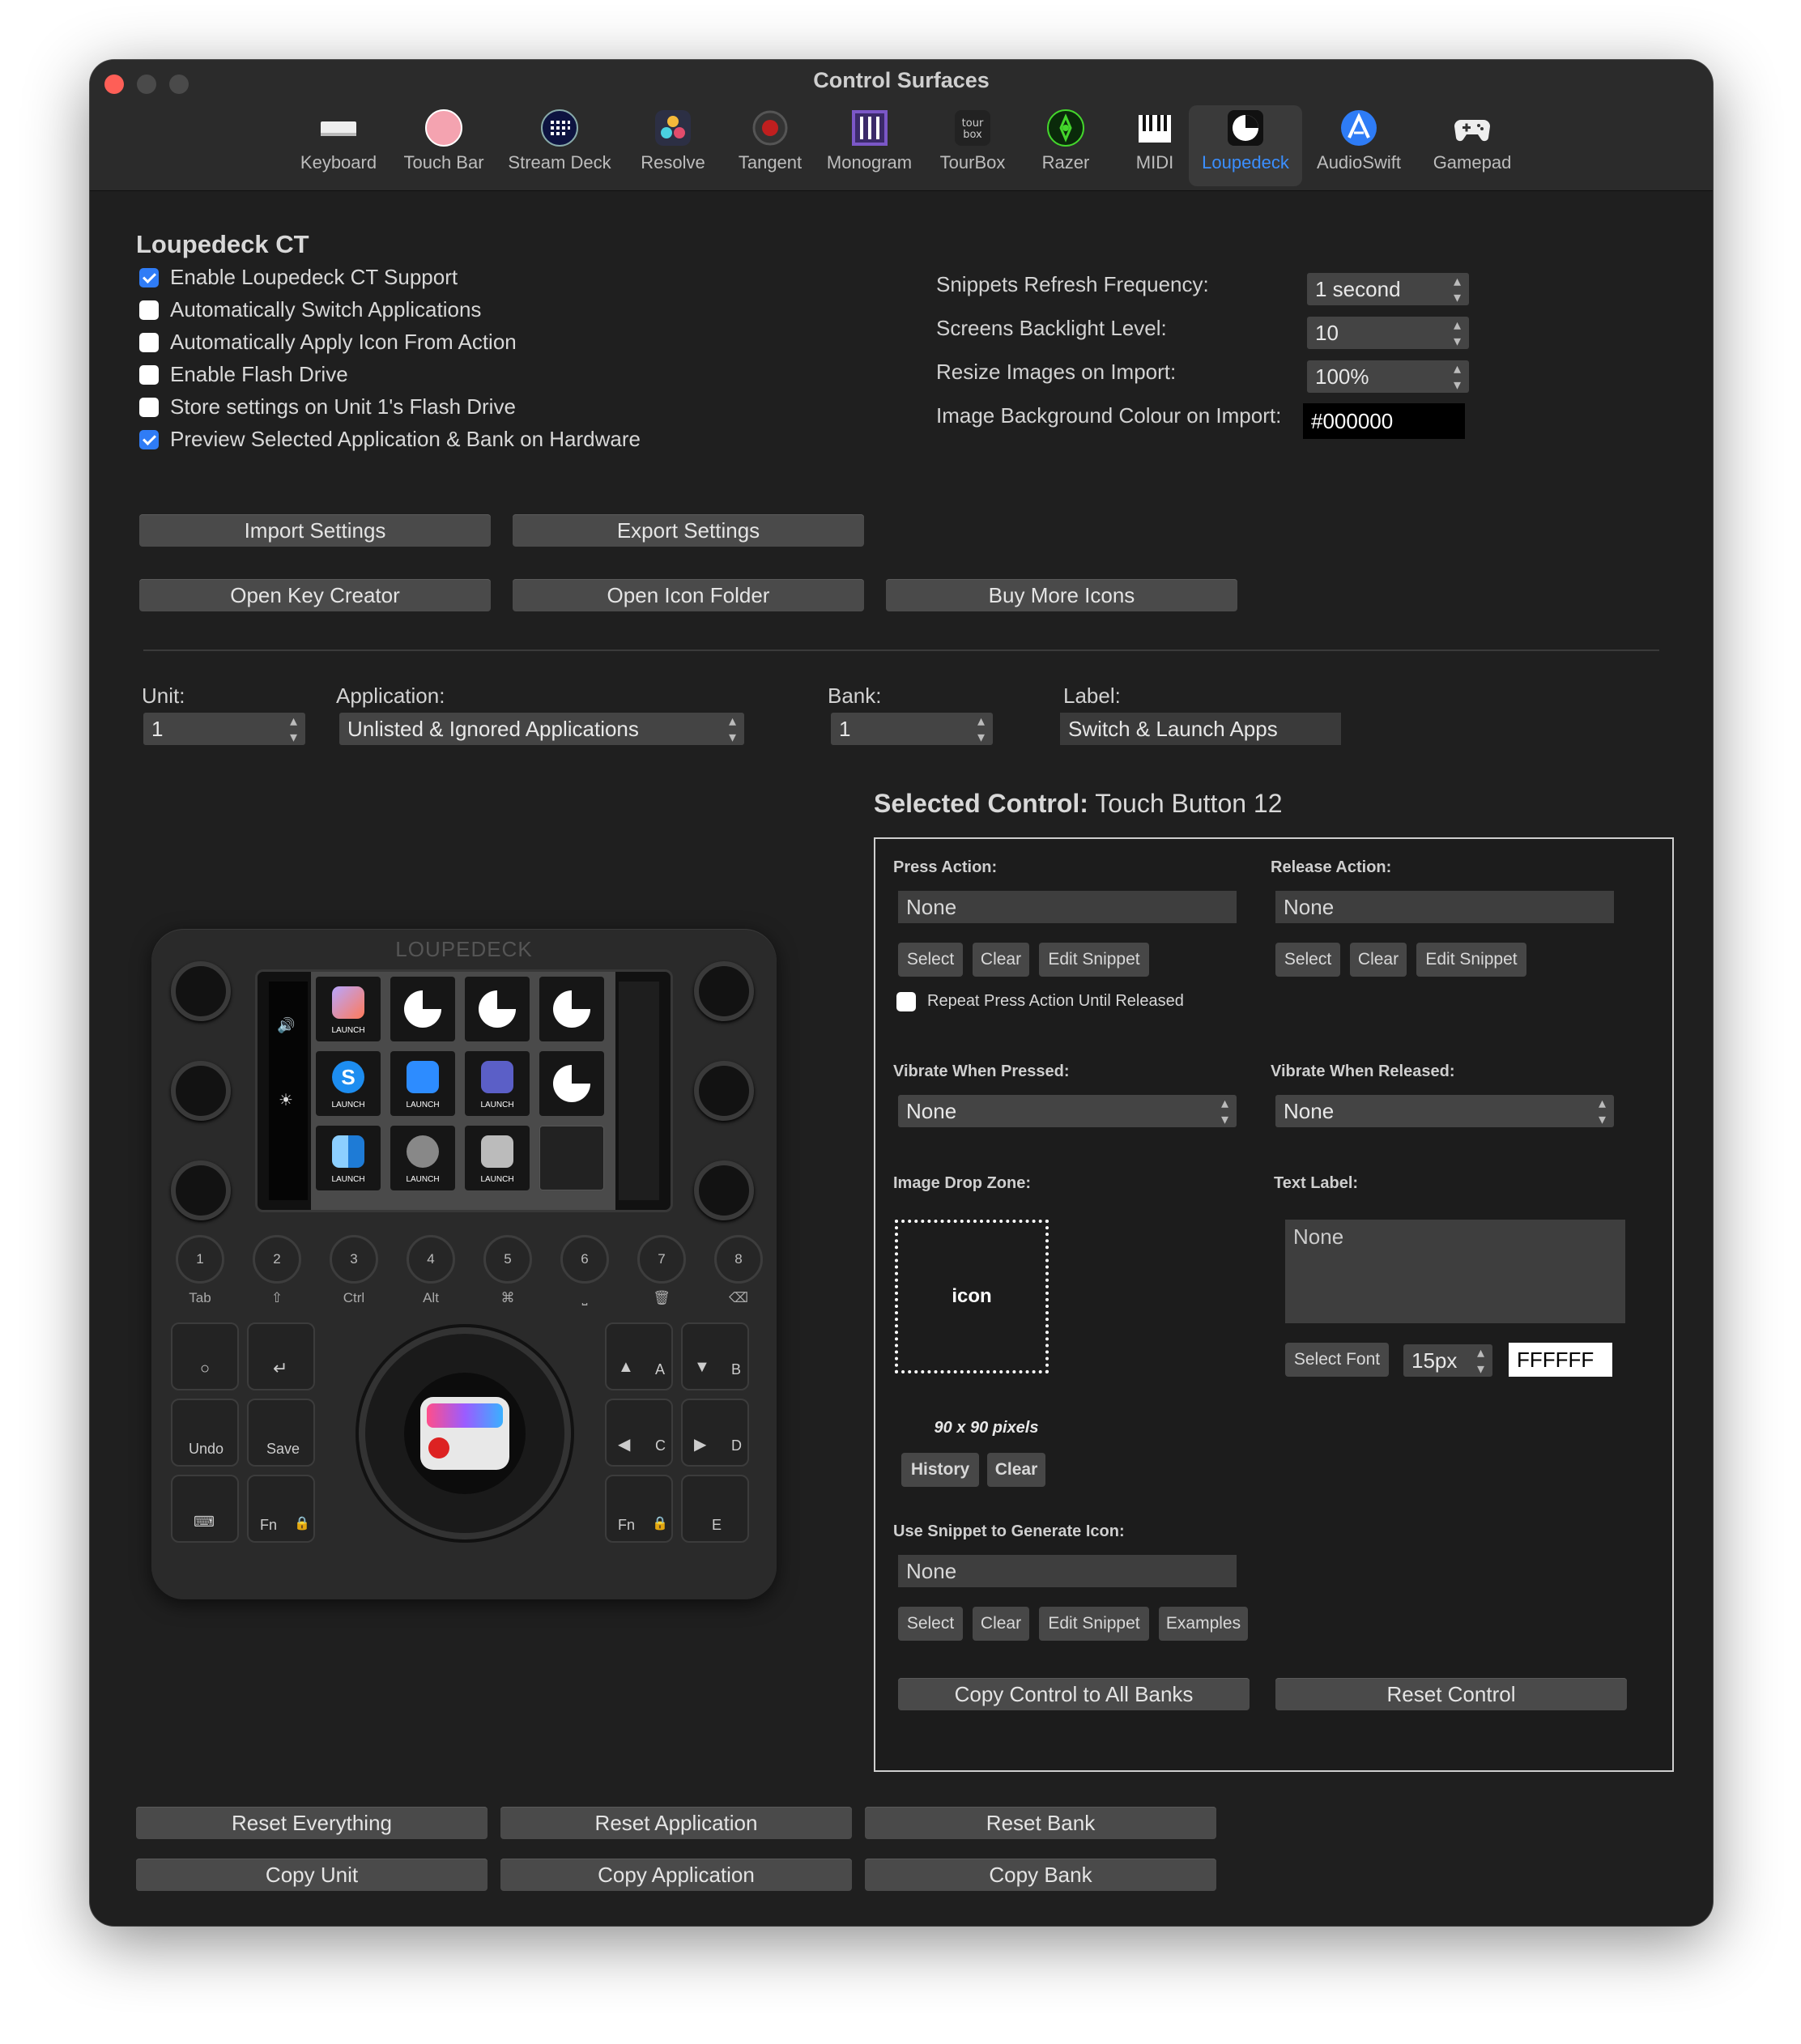  I want to click on refresh-frequency-select: 1 second ▴ ▾, so click(1388, 289).